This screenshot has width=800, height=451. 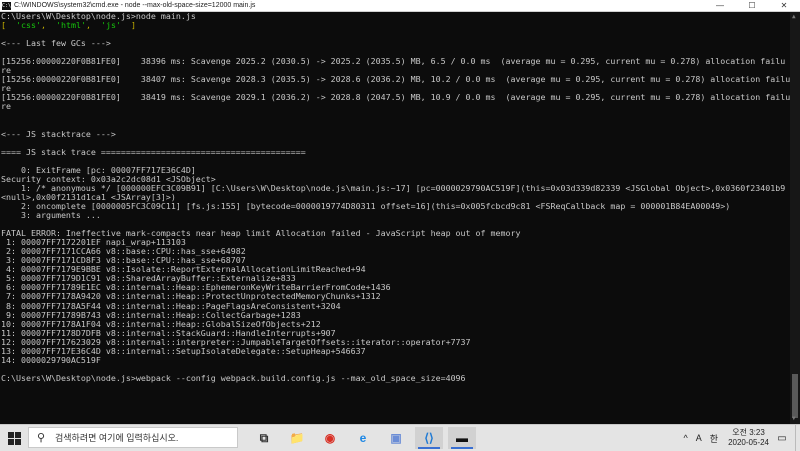 I want to click on console-line: 14: 0000029790AC519F, so click(x=51, y=360).